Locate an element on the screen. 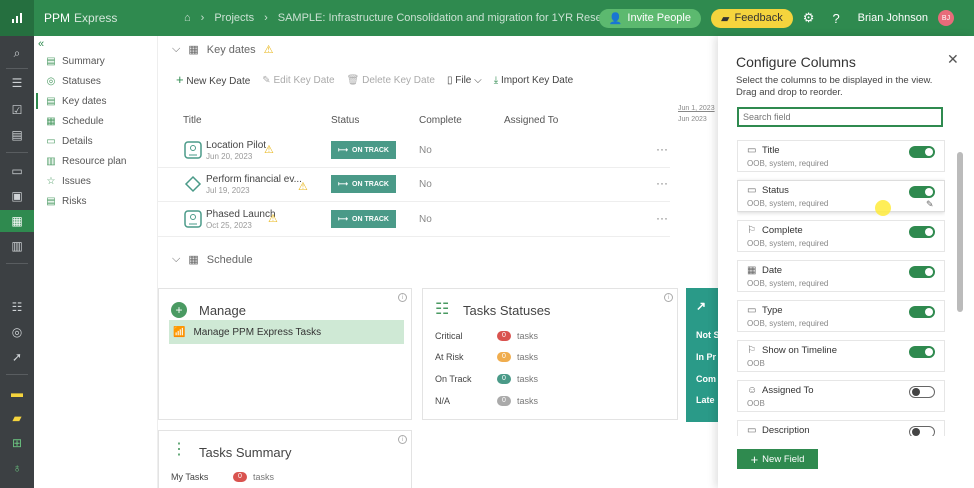 This screenshot has width=974, height=488. feedback-button: ▰ Feedback is located at coordinates (752, 18).